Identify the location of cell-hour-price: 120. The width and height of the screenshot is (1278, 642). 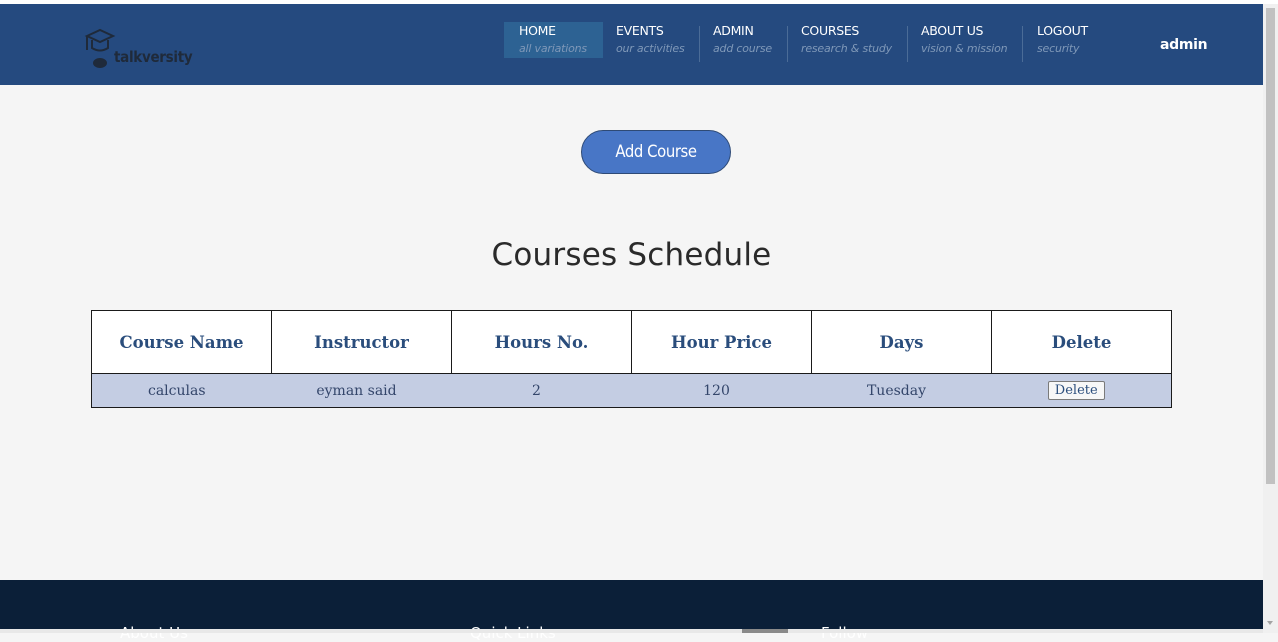
(721, 390).